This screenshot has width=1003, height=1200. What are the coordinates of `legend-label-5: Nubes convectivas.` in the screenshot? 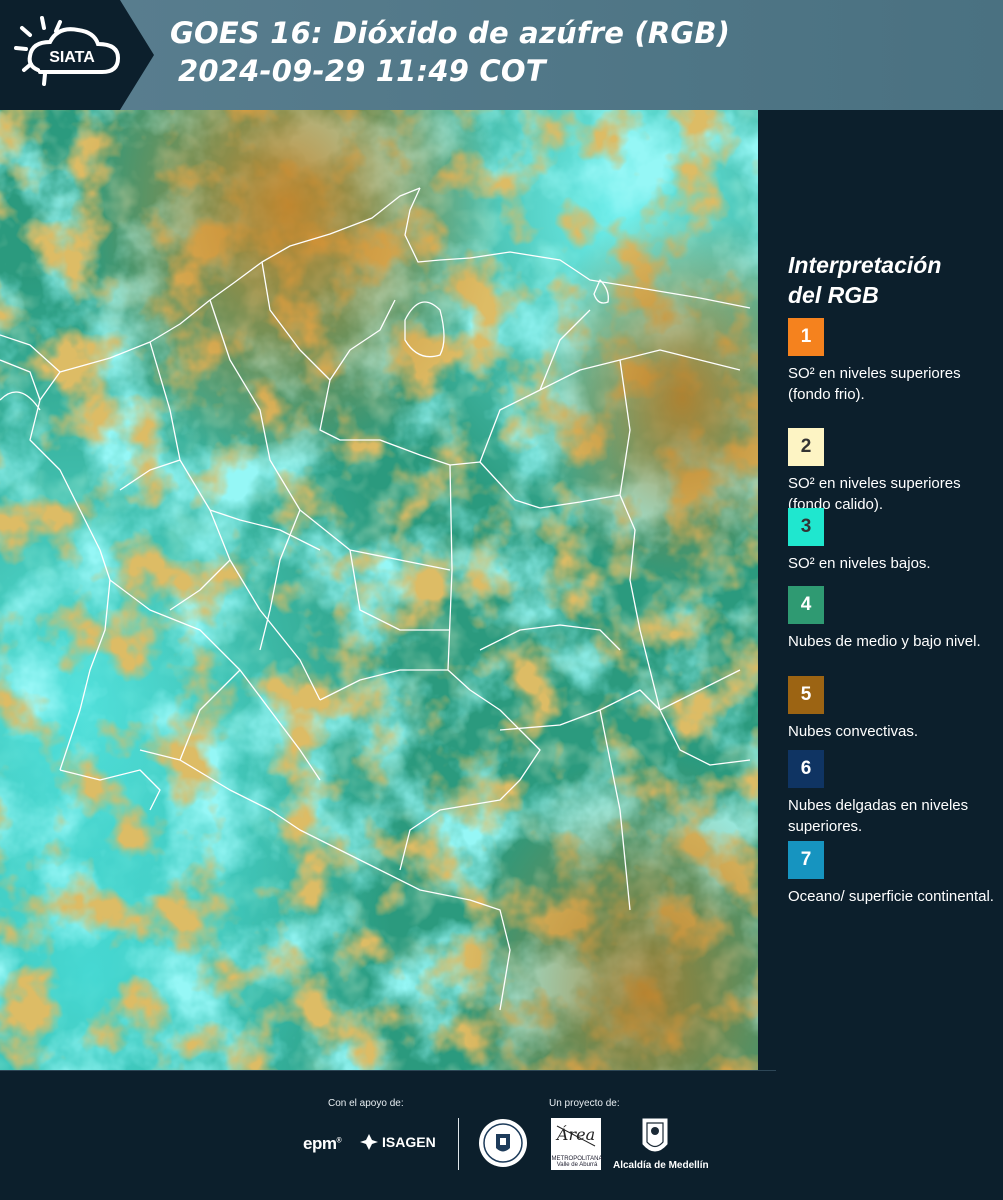 It's located at (853, 731).